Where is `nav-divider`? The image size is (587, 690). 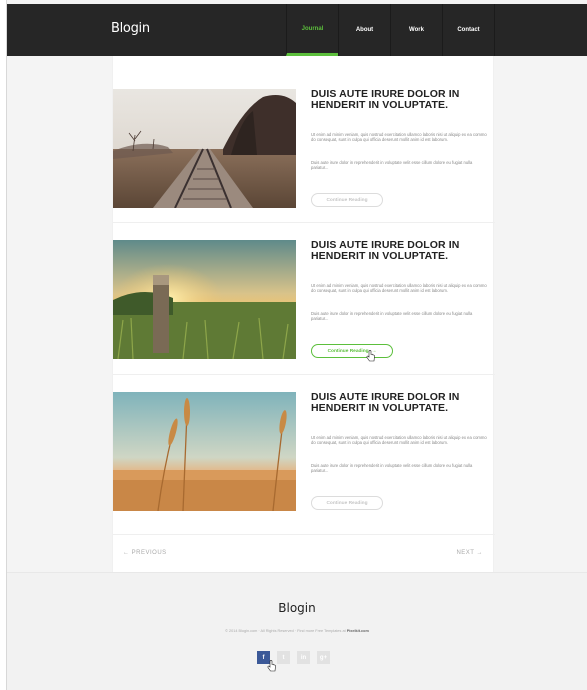 nav-divider is located at coordinates (519, 30).